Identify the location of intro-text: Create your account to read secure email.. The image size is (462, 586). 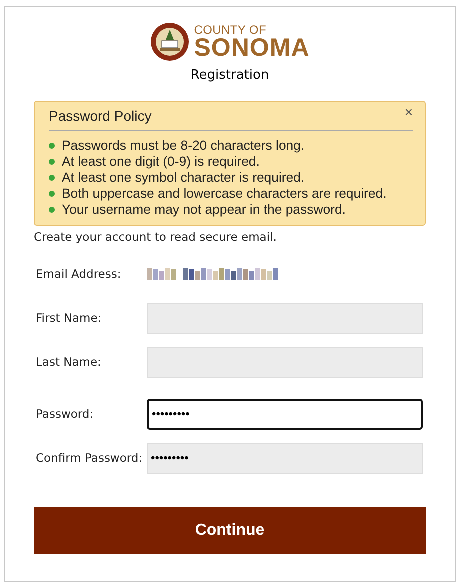
(156, 237).